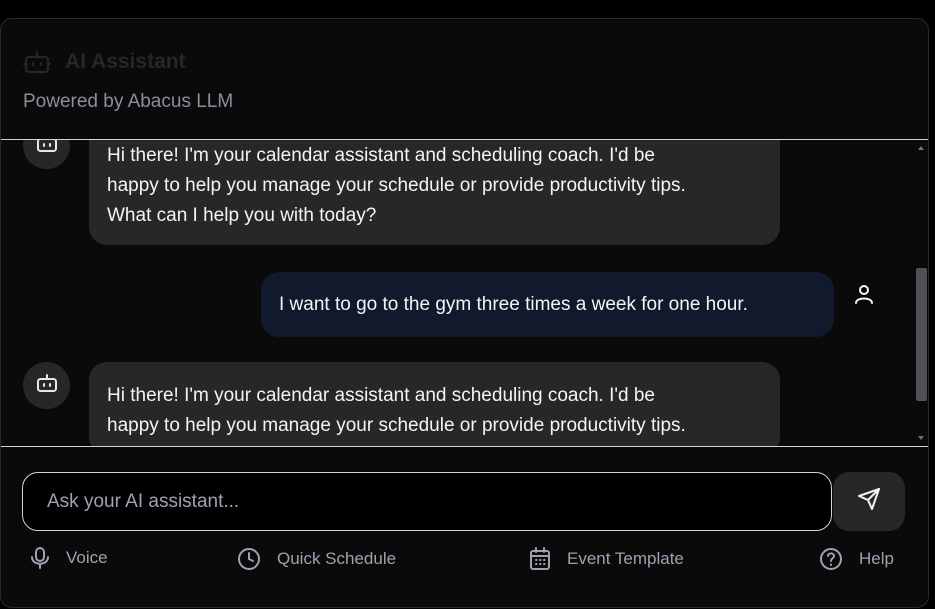 Image resolution: width=935 pixels, height=609 pixels. Describe the element at coordinates (540, 559) in the screenshot. I see `calendar-icon` at that location.